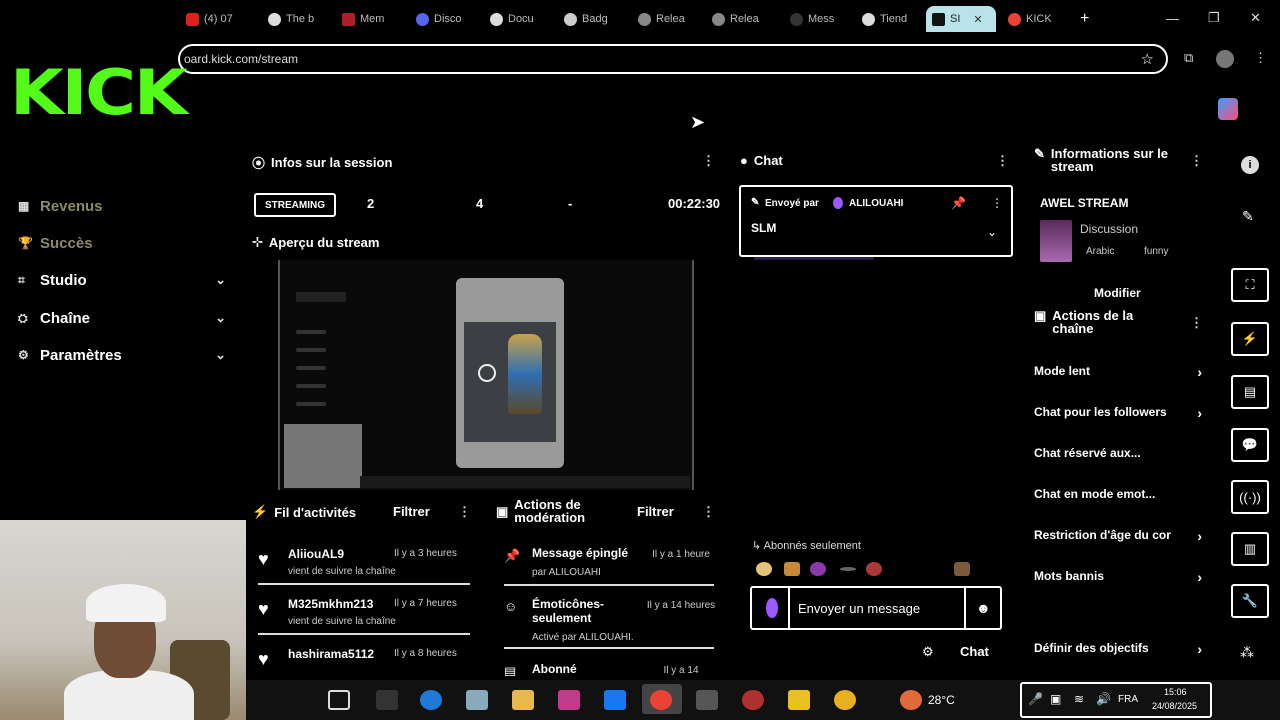  What do you see at coordinates (615, 700) in the screenshot?
I see `facebook-icon` at bounding box center [615, 700].